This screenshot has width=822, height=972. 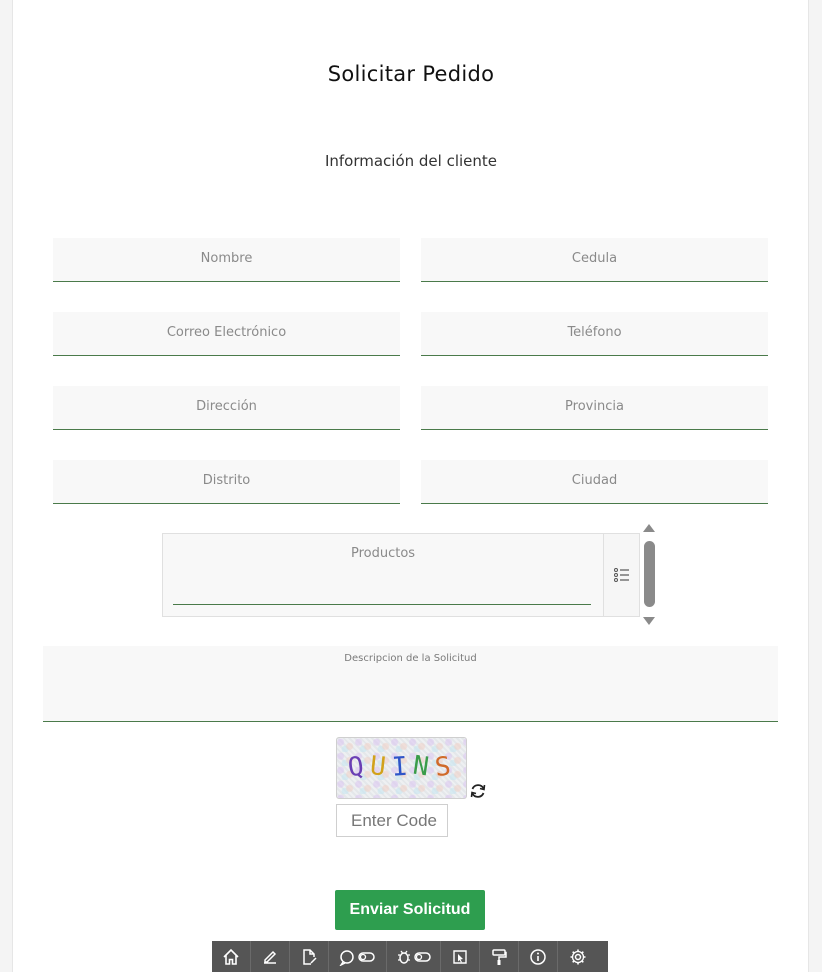 I want to click on captcha-char: S, so click(x=446, y=767).